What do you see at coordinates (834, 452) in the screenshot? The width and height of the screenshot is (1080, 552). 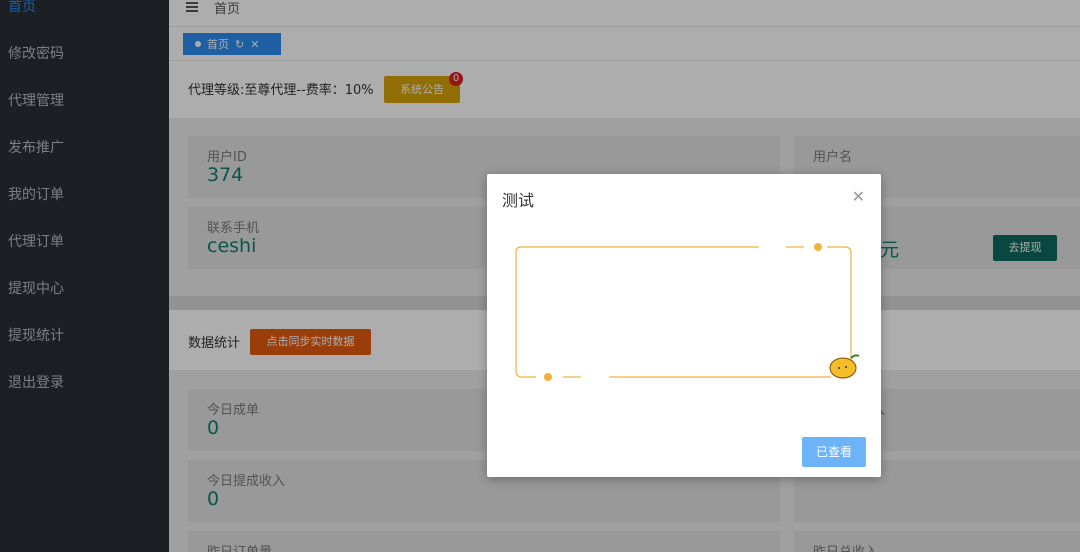 I see `seen-button: 已查看` at bounding box center [834, 452].